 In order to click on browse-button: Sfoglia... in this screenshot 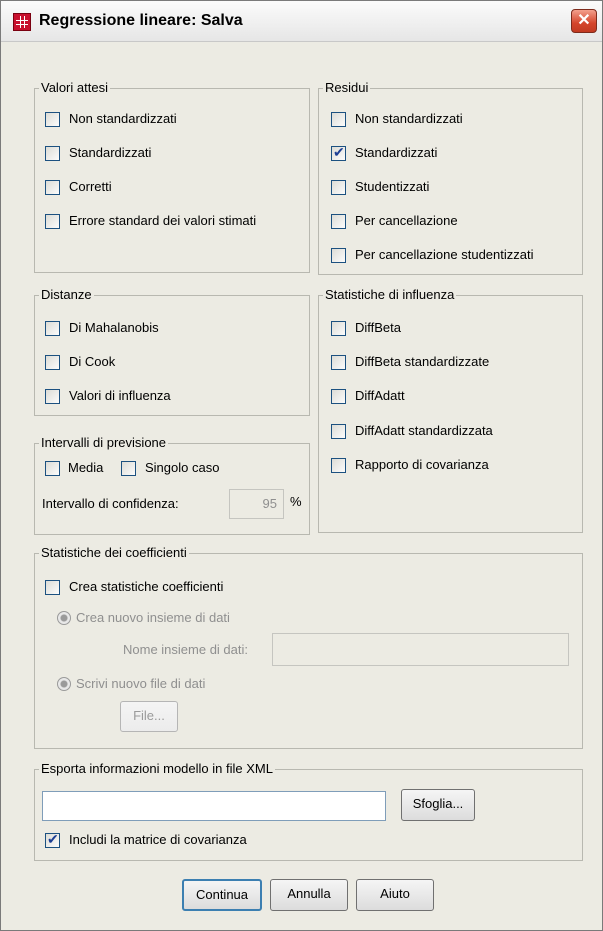, I will do `click(438, 805)`.